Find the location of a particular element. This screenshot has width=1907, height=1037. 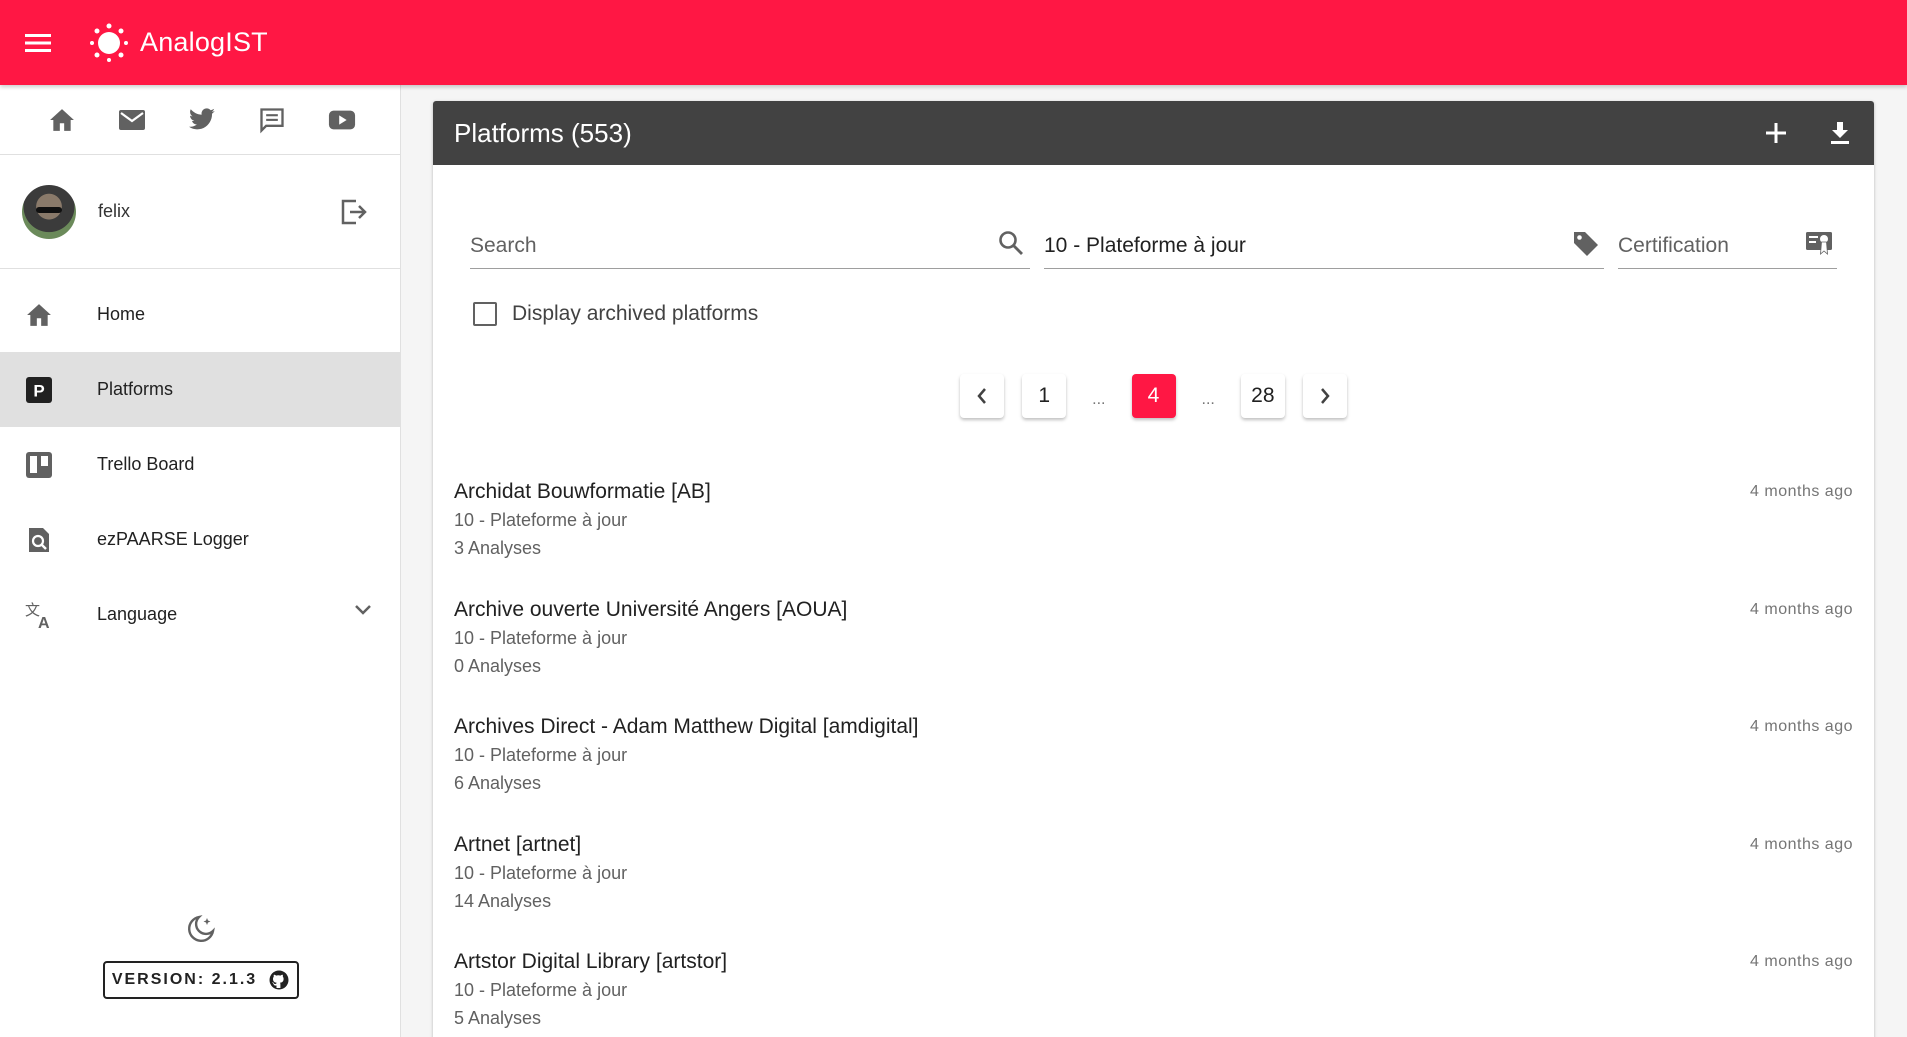

menu-icon is located at coordinates (38, 43).